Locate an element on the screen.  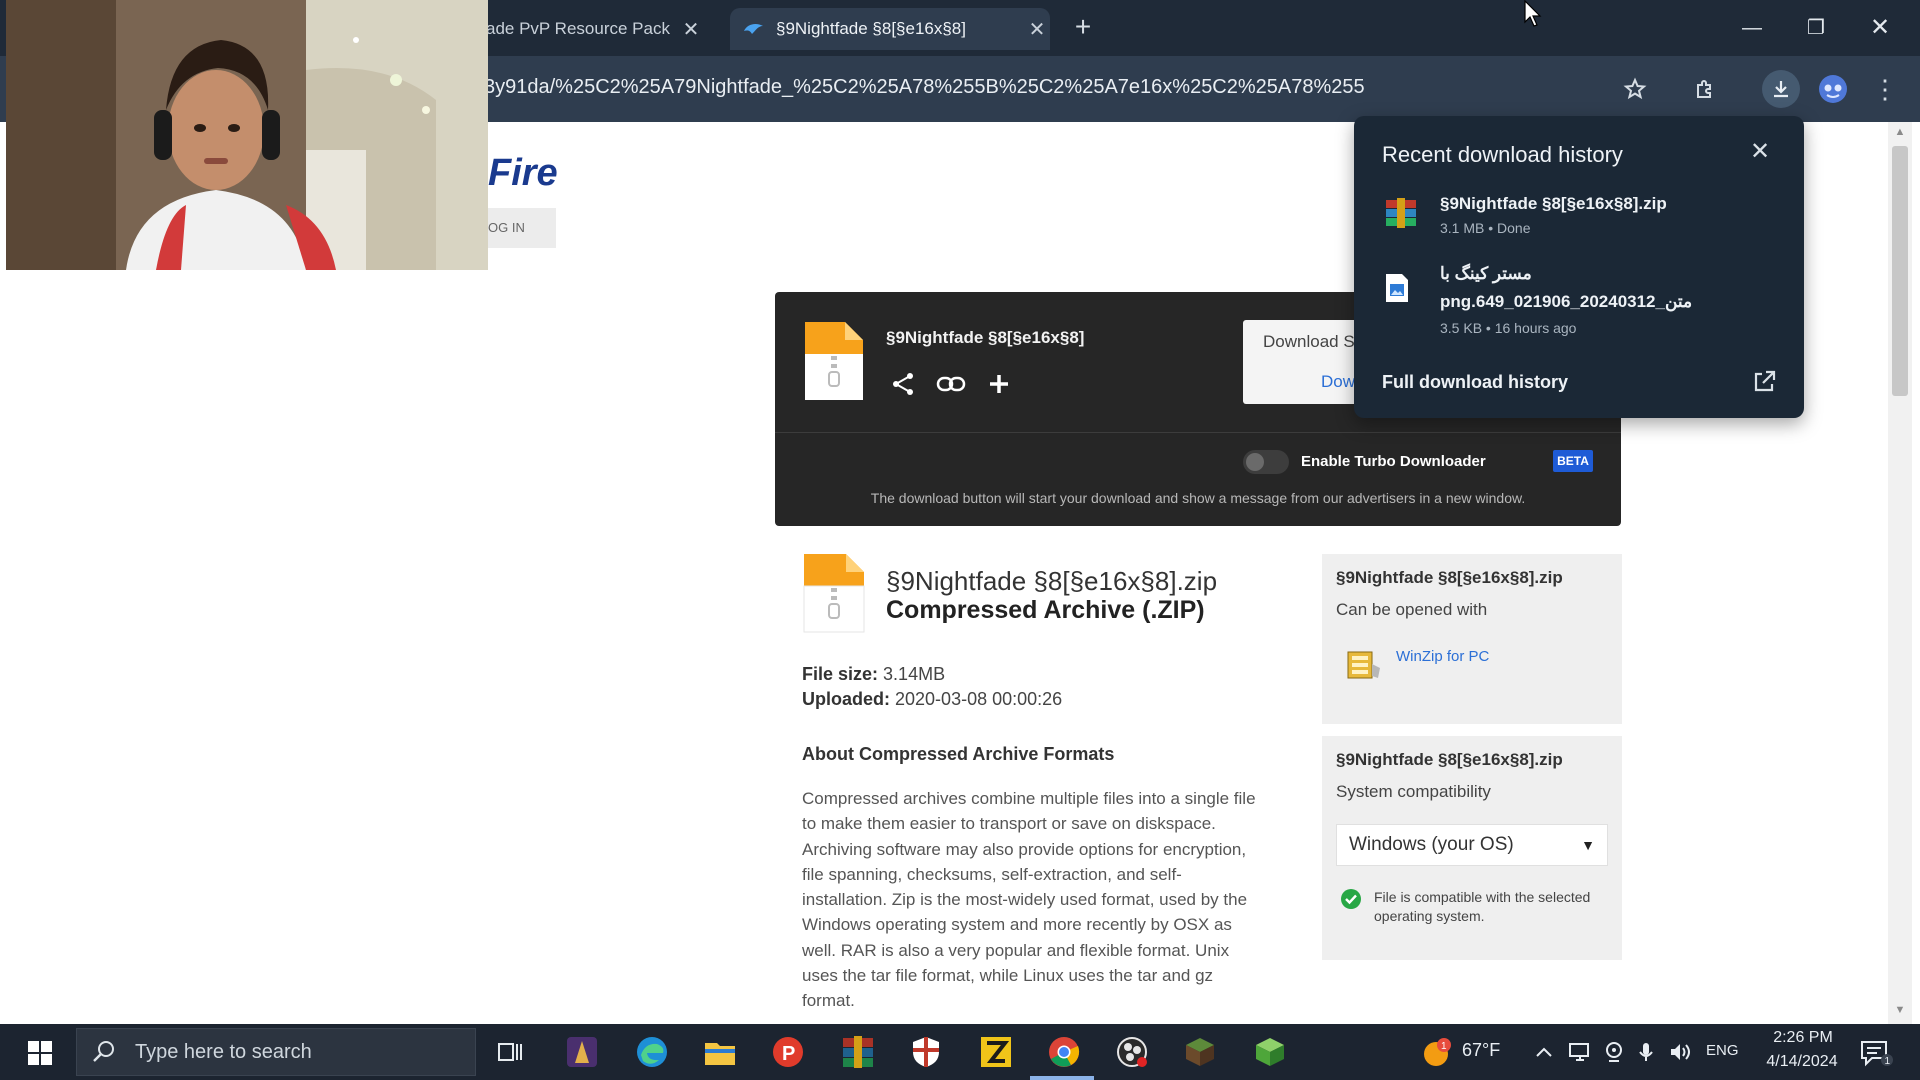
file-size-label: File size: is located at coordinates (840, 674).